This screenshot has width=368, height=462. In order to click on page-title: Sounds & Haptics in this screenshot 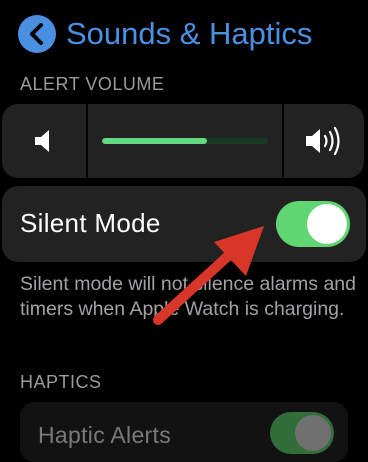, I will do `click(189, 33)`.